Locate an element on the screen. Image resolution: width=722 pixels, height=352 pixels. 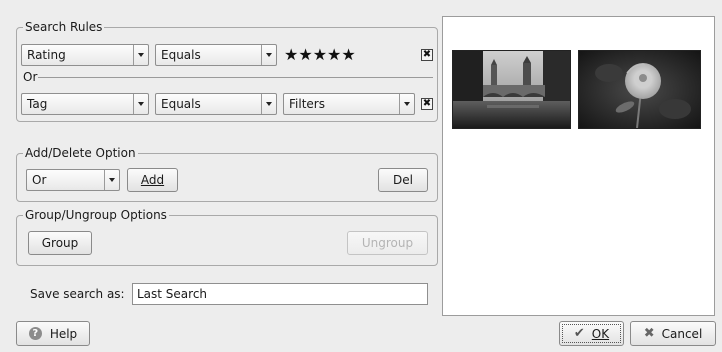
add-button: Add is located at coordinates (152, 180).